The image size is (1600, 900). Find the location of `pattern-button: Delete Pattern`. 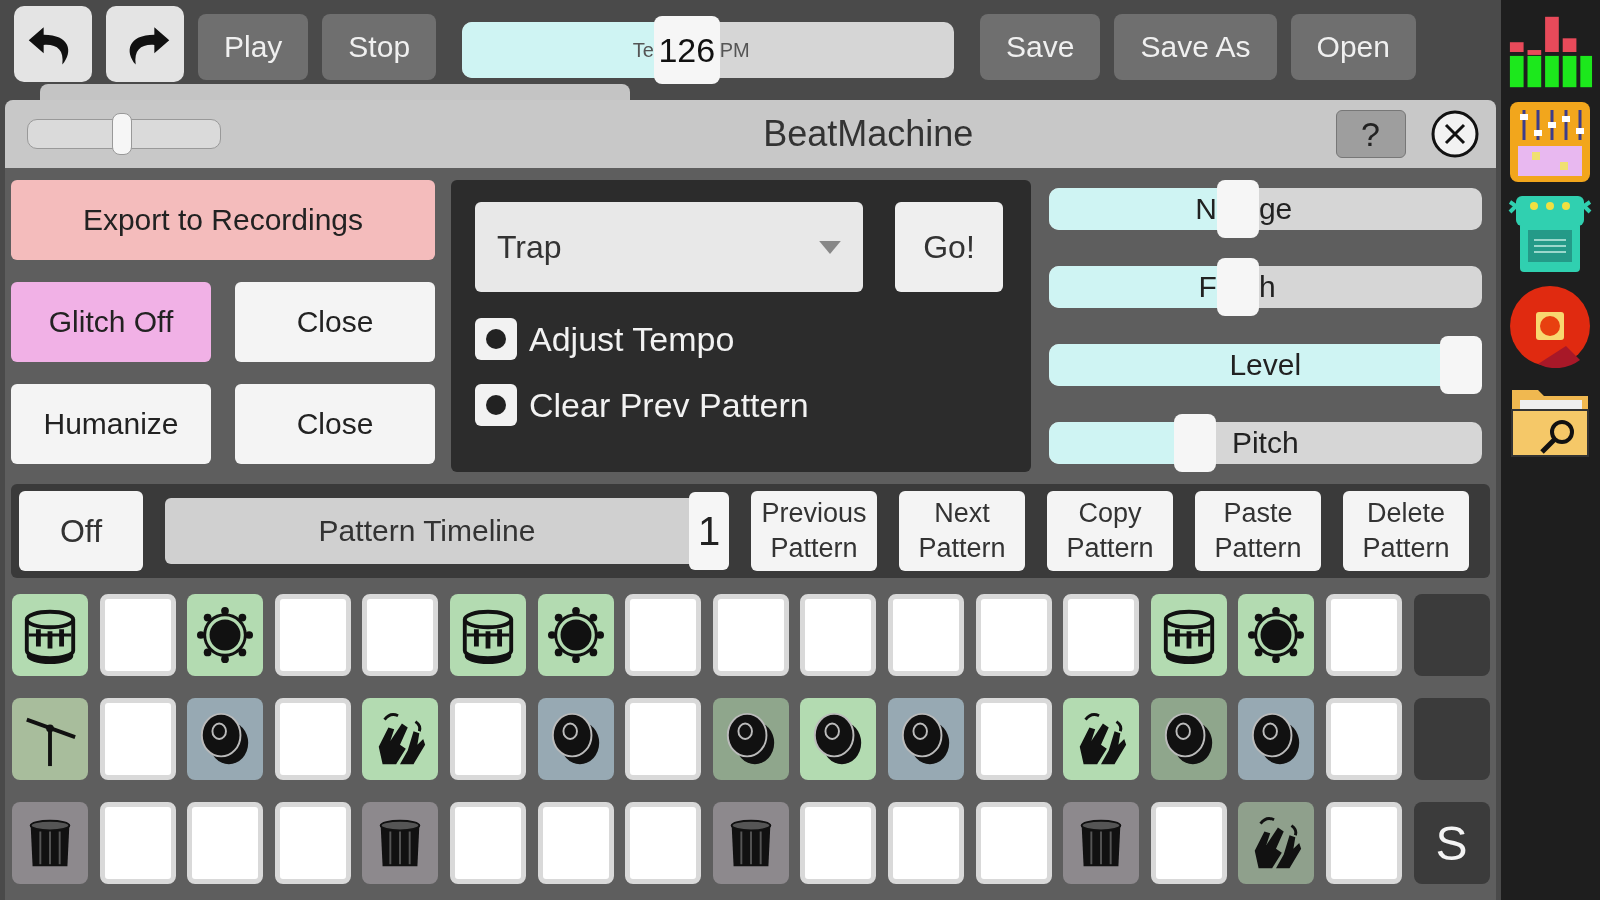

pattern-button: Delete Pattern is located at coordinates (1406, 531).